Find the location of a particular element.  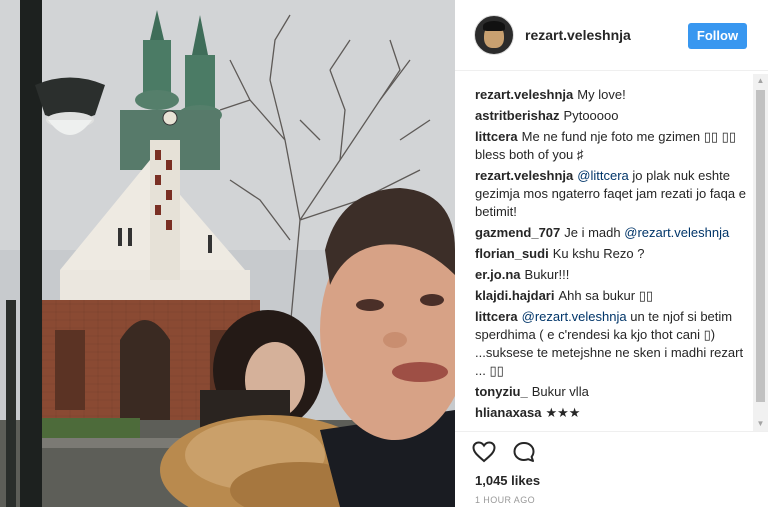

comment-icon is located at coordinates (524, 452).